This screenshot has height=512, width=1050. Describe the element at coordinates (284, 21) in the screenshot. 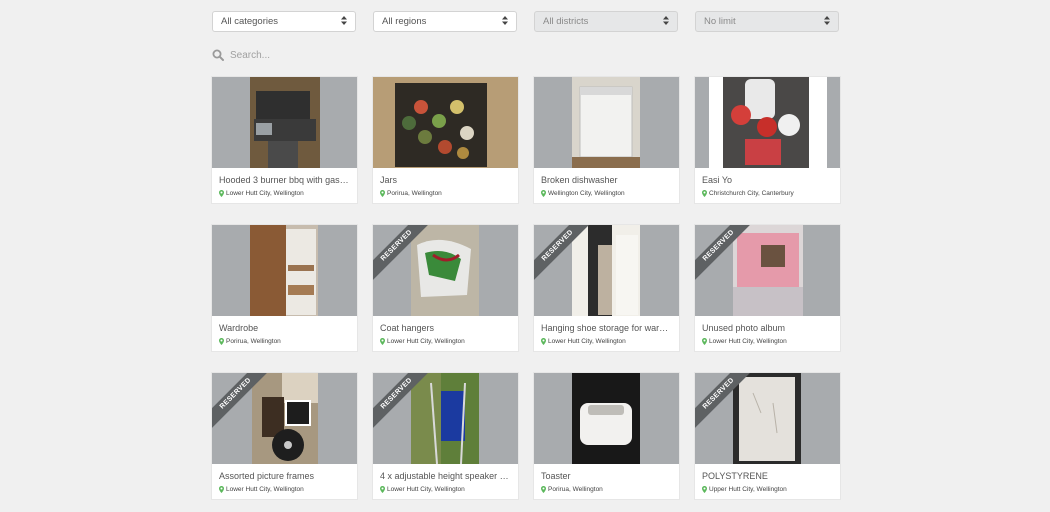

I see `category-select: All categories` at that location.